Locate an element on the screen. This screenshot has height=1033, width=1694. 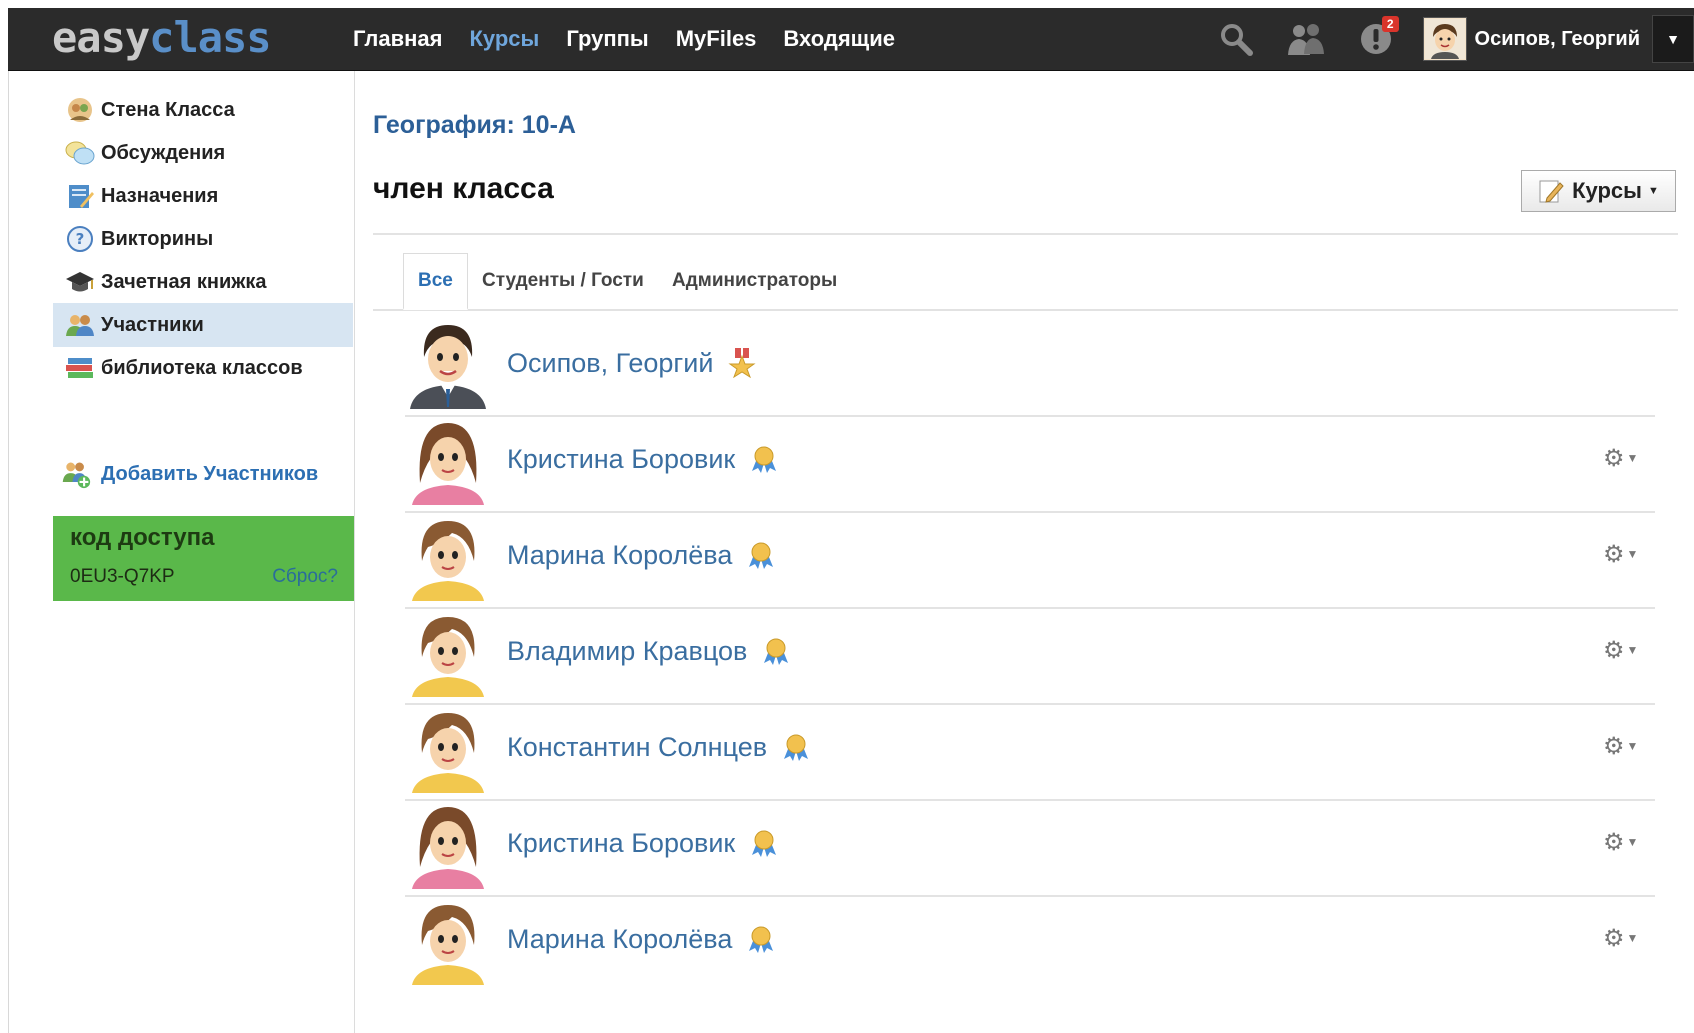
user-menu: Осипов, Георгий ▼ is located at coordinates (1558, 39).